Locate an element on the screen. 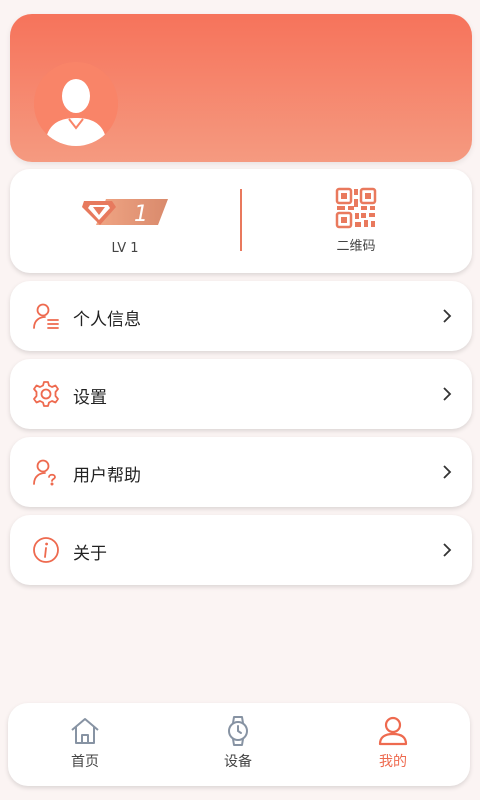 This screenshot has height=800, width=480. tab-devices: 设备 is located at coordinates (238, 746).